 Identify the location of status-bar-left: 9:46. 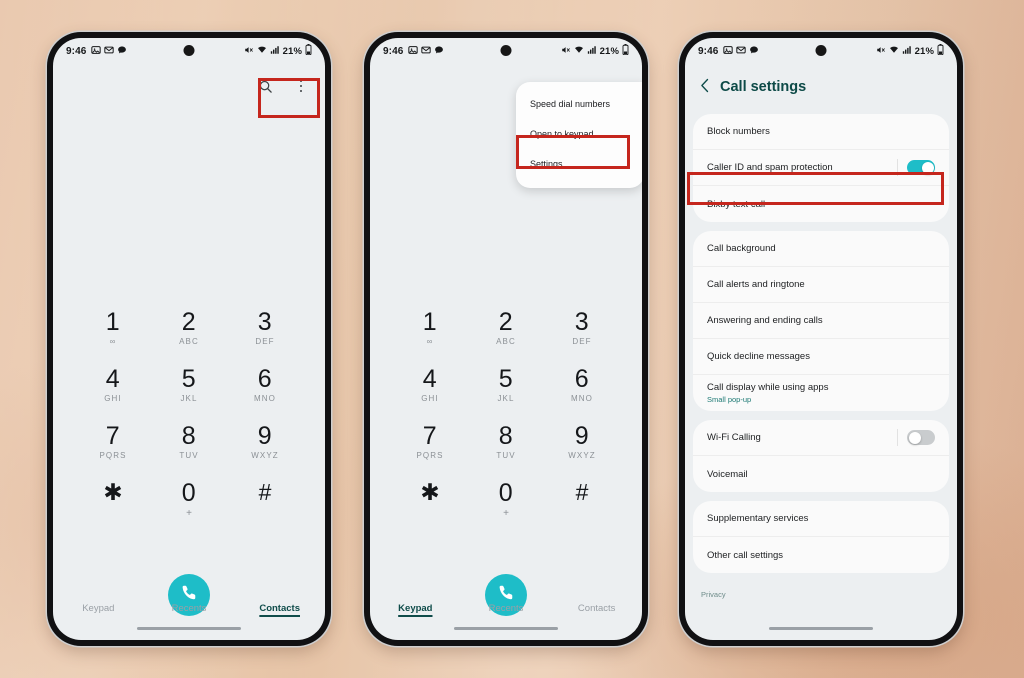
(728, 51).